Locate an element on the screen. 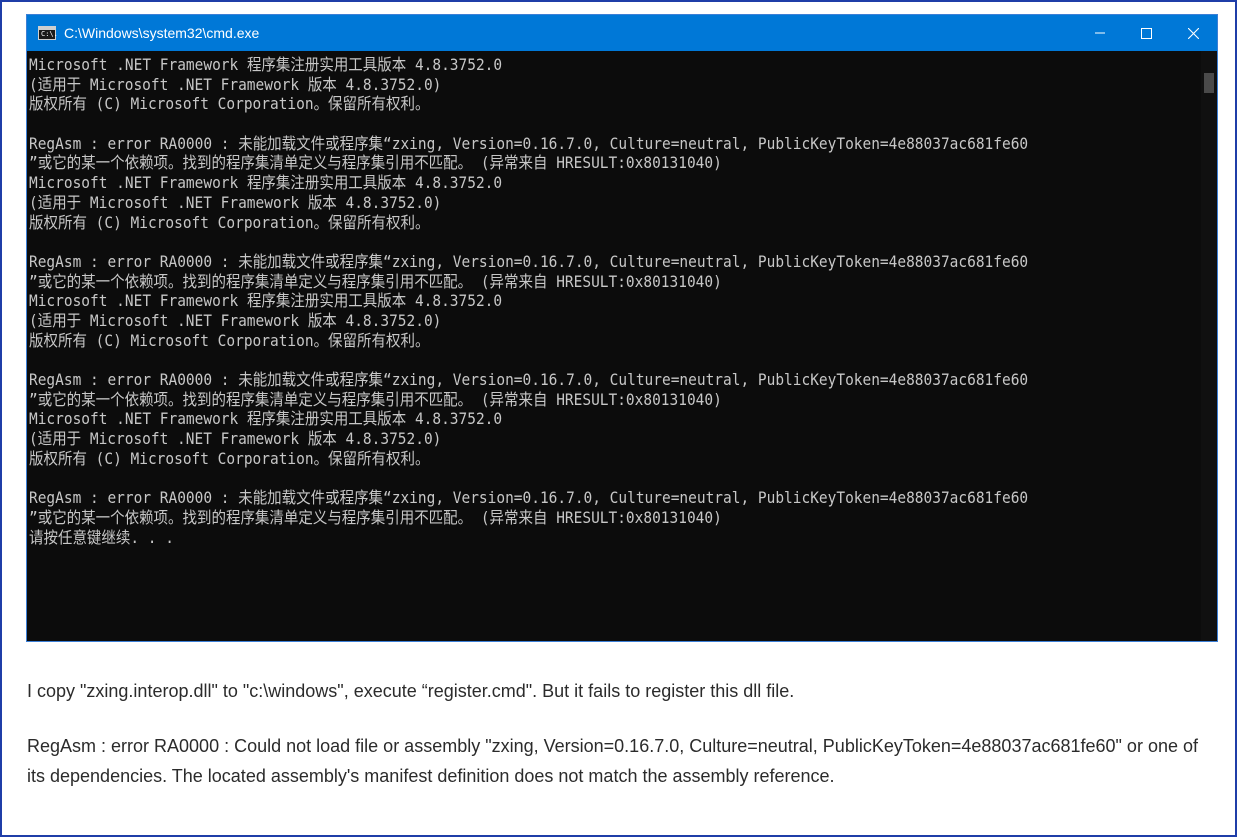 The height and width of the screenshot is (837, 1237). minimize-icon is located at coordinates (1100, 33).